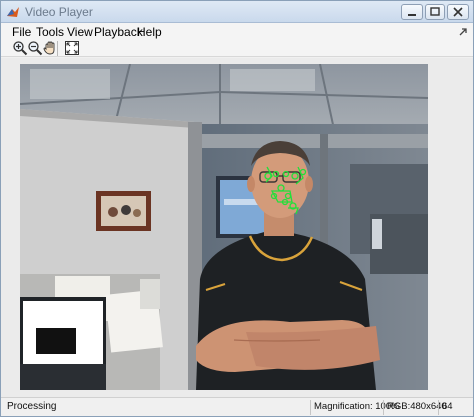 This screenshot has width=474, height=417. Describe the element at coordinates (59, 12) in the screenshot. I see `window-title: Video Player` at that location.